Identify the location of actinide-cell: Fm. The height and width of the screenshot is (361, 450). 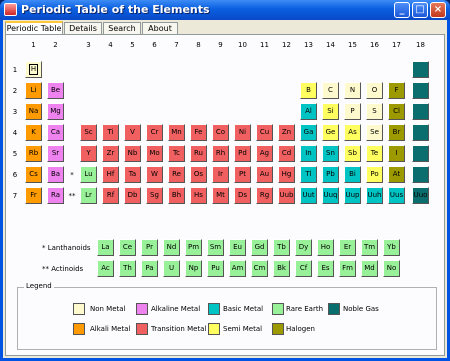
(347, 268).